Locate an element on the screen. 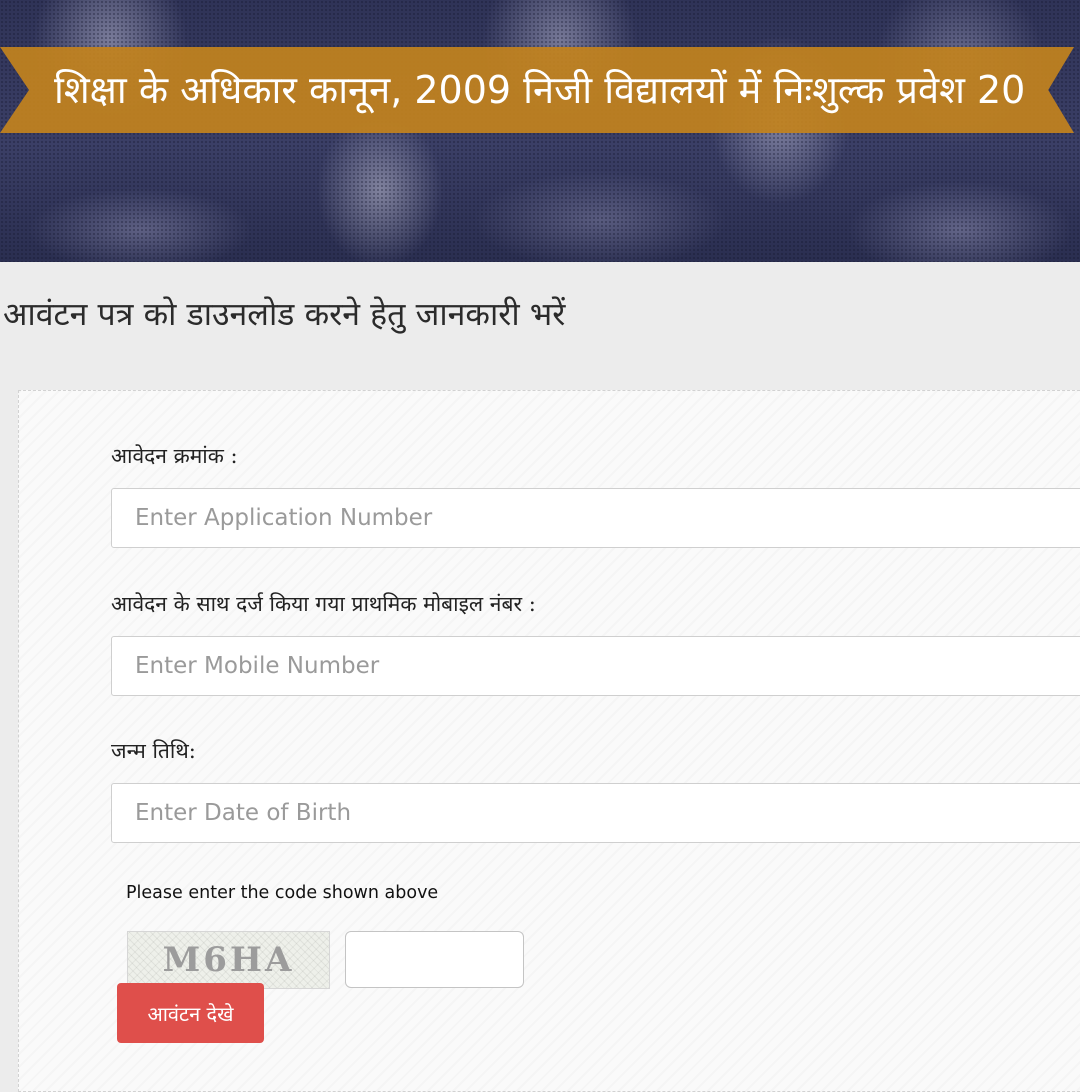 The width and height of the screenshot is (1080, 1092). captcha-instruction: Please enter the code shown above is located at coordinates (282, 893).